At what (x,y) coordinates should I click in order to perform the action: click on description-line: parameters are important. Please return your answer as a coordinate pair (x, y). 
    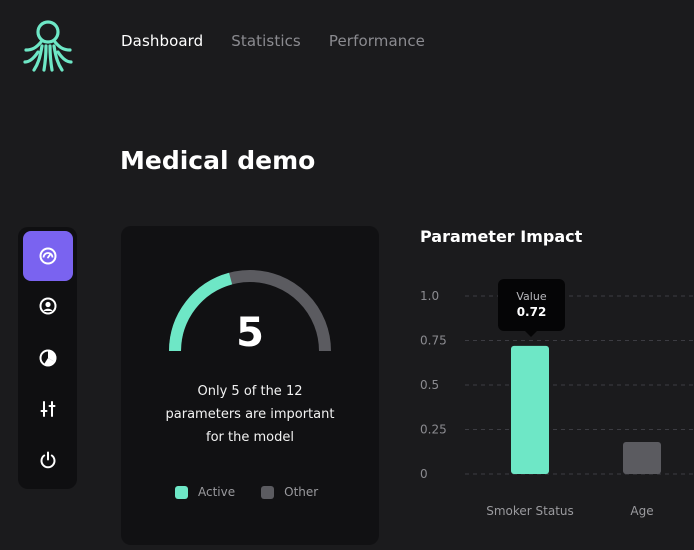
    Looking at the image, I should click on (250, 414).